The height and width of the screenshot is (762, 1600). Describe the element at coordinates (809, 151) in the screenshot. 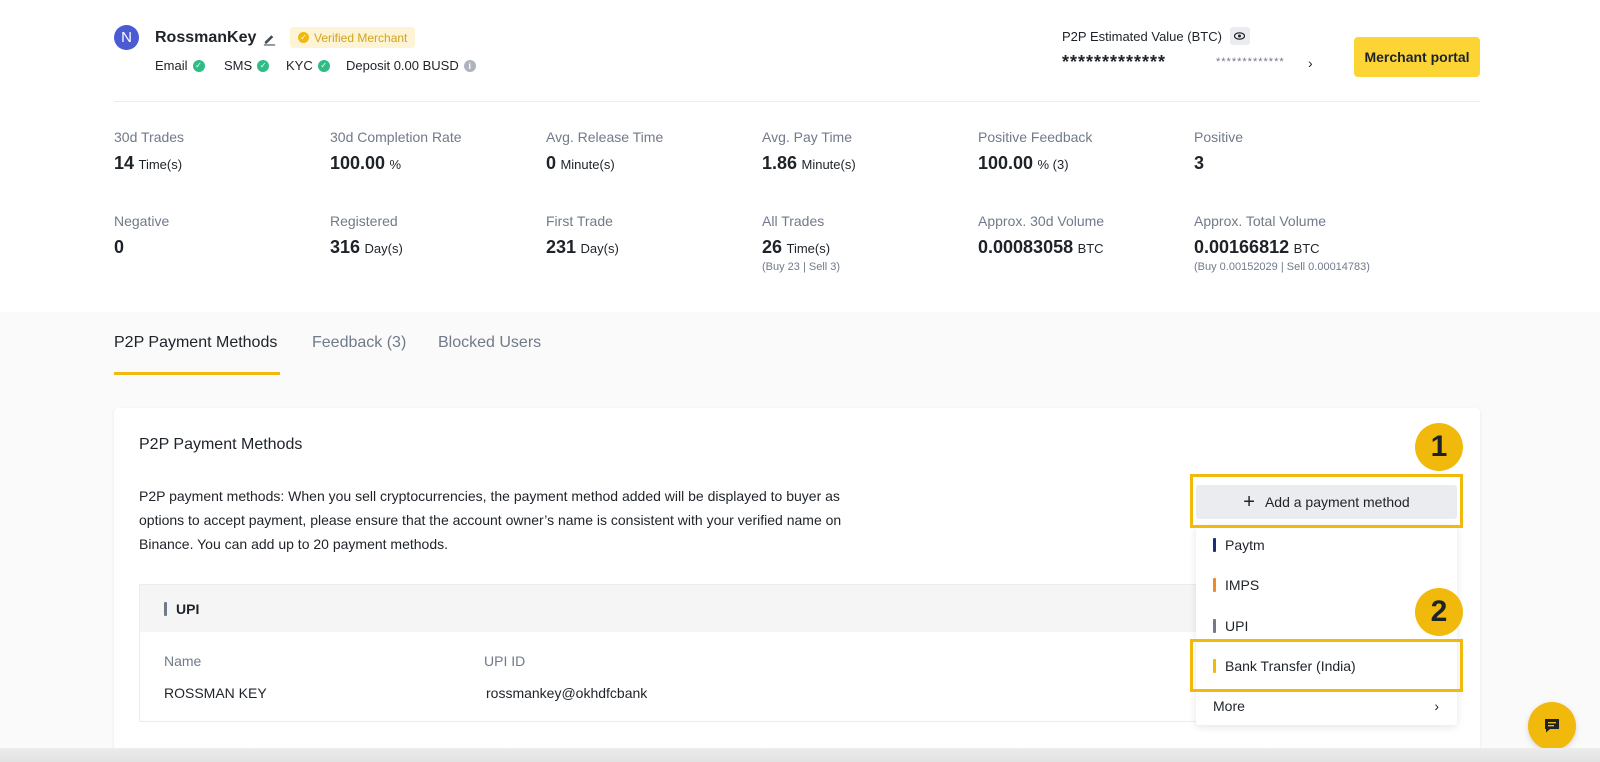

I see `stat-avg-pay: Avg. Pay Time 1.86 Minute(s)` at that location.